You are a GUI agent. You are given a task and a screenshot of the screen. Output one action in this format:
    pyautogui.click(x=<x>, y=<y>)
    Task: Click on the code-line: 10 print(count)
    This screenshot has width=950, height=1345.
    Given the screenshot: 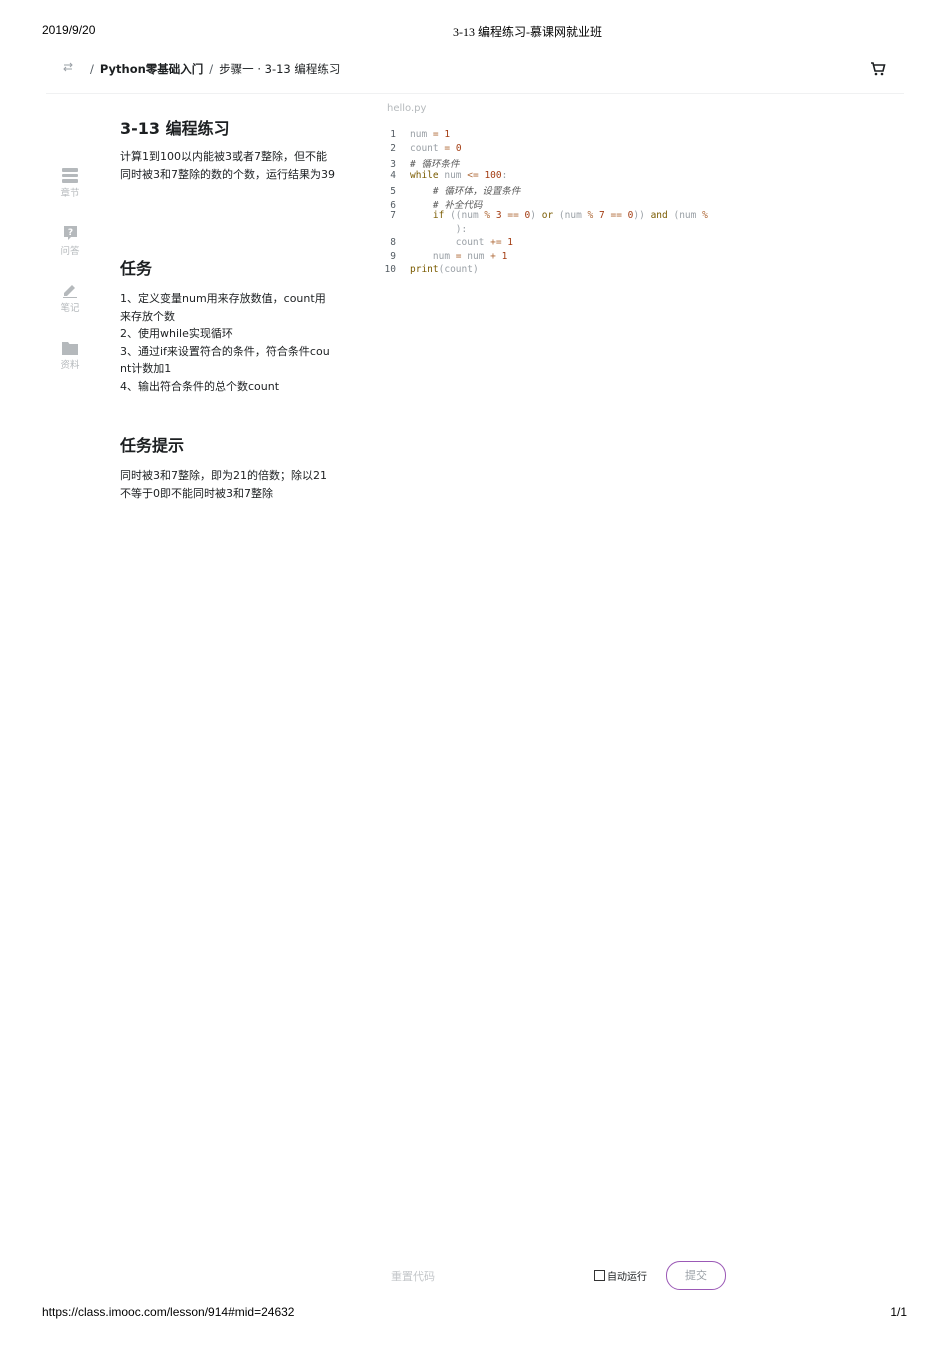 What is the action you would take?
    pyautogui.click(x=429, y=271)
    